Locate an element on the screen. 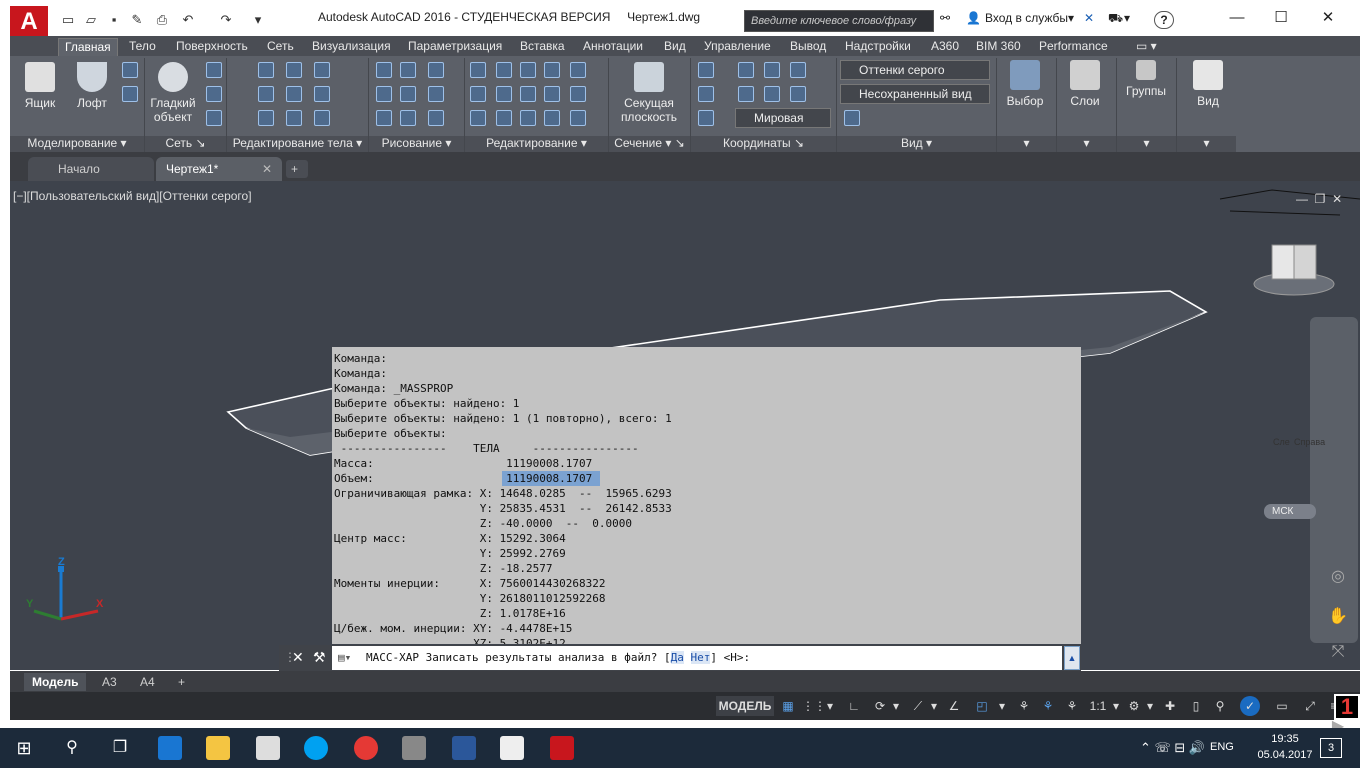 This screenshot has height=768, width=1360. ucs-view-icon is located at coordinates (746, 94).